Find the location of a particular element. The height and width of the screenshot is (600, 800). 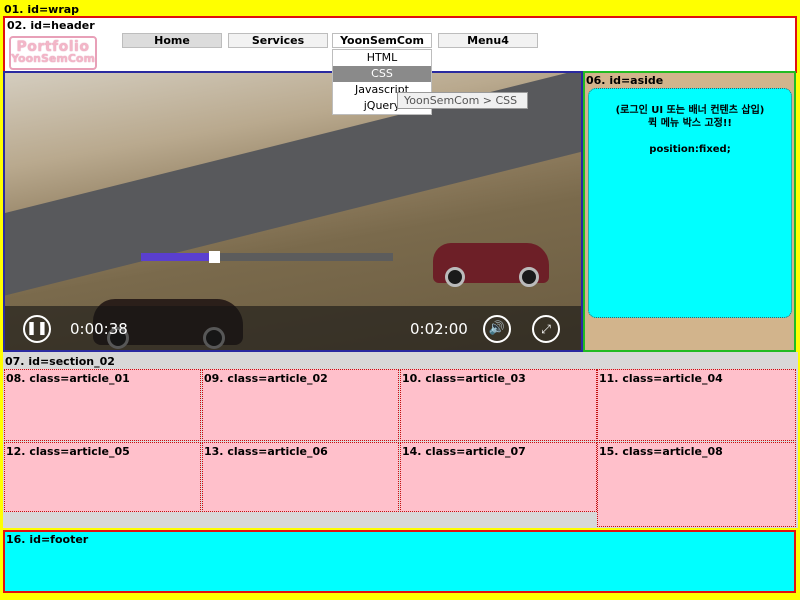

article-label: 11. class=article_04 is located at coordinates (661, 378).